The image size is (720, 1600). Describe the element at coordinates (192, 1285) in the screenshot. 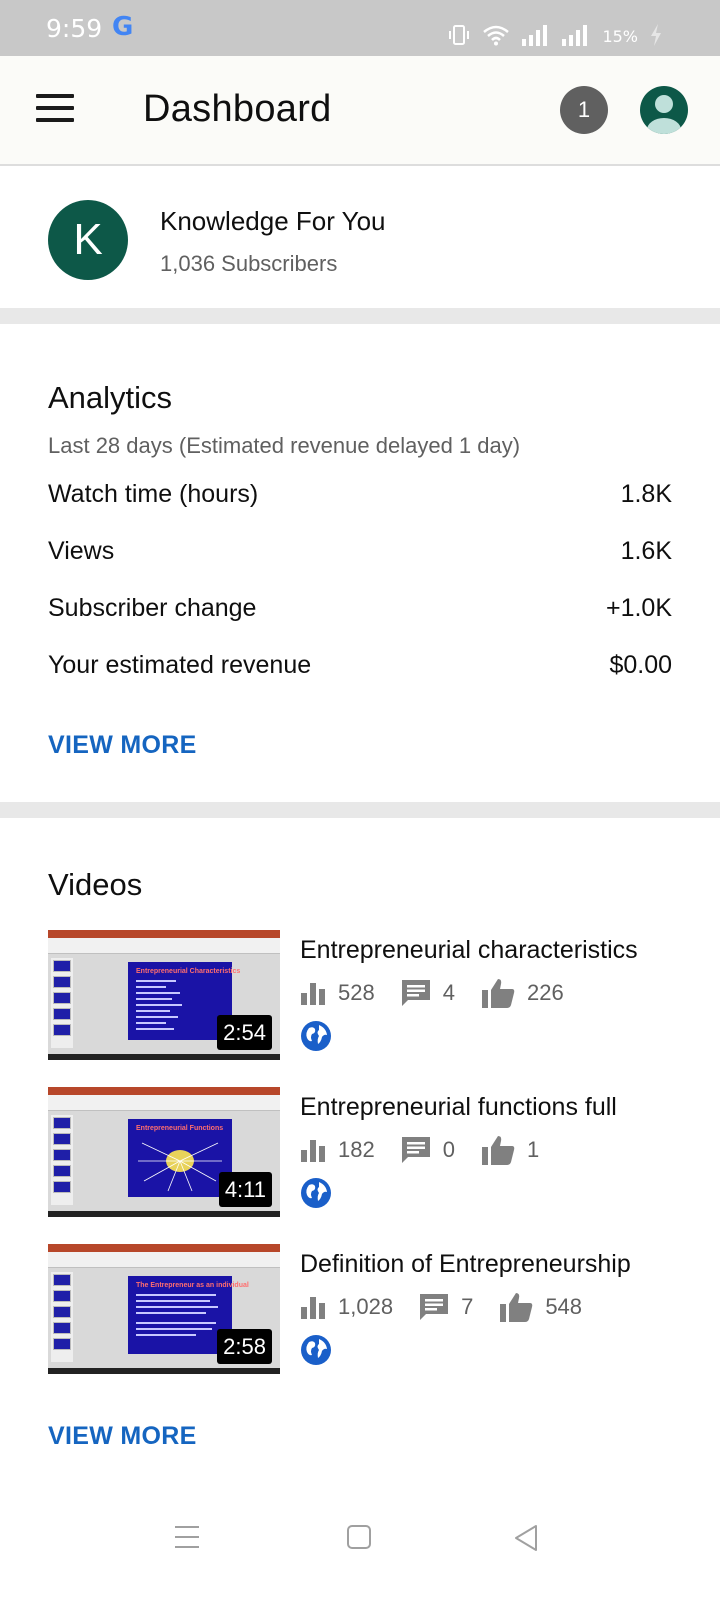

I see `slide-heading: The Entrepreneur as an individual` at that location.